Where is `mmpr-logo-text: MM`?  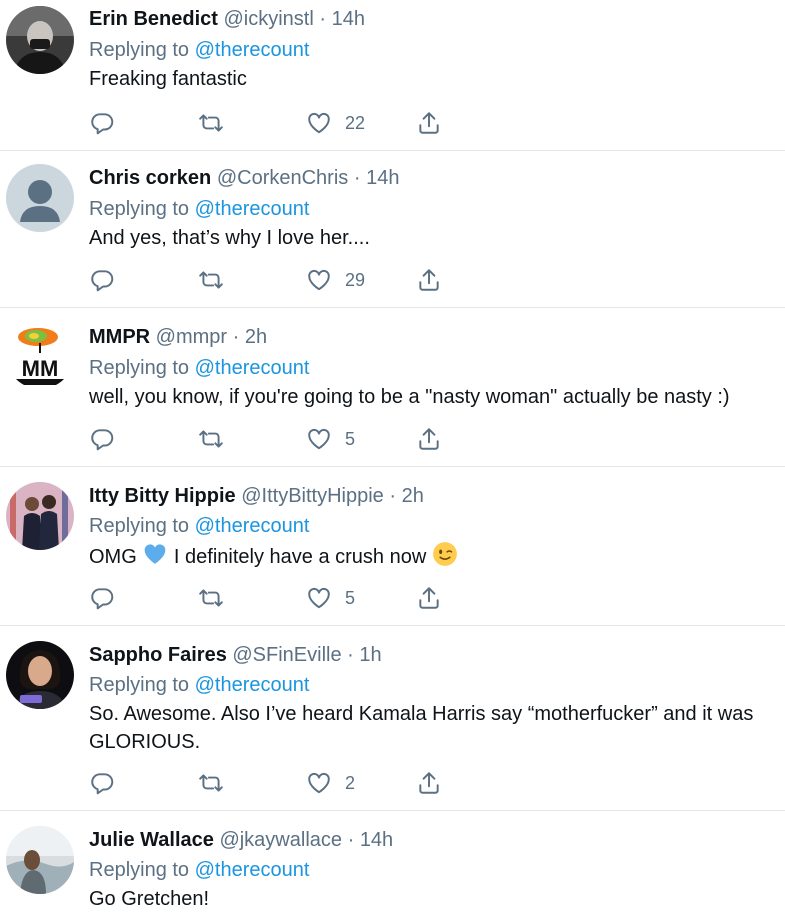
mmpr-logo-text: MM is located at coordinates (40, 368).